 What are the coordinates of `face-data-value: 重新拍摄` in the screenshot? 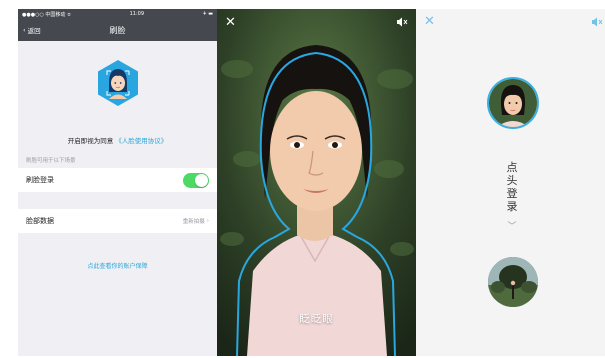 It's located at (193, 222).